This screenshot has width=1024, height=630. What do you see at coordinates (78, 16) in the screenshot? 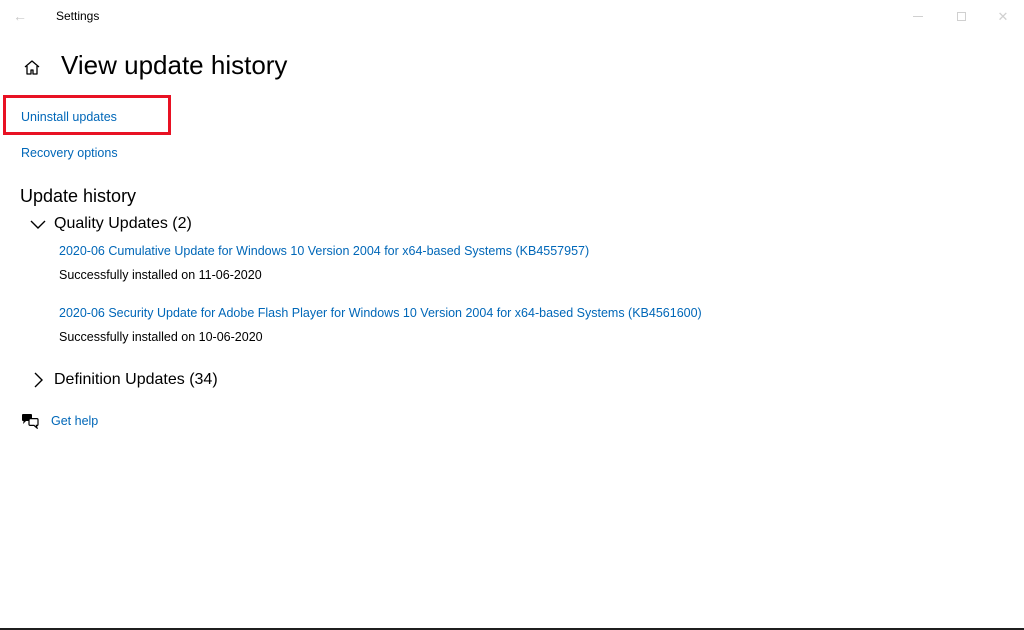
I see `app-title: Settings` at bounding box center [78, 16].